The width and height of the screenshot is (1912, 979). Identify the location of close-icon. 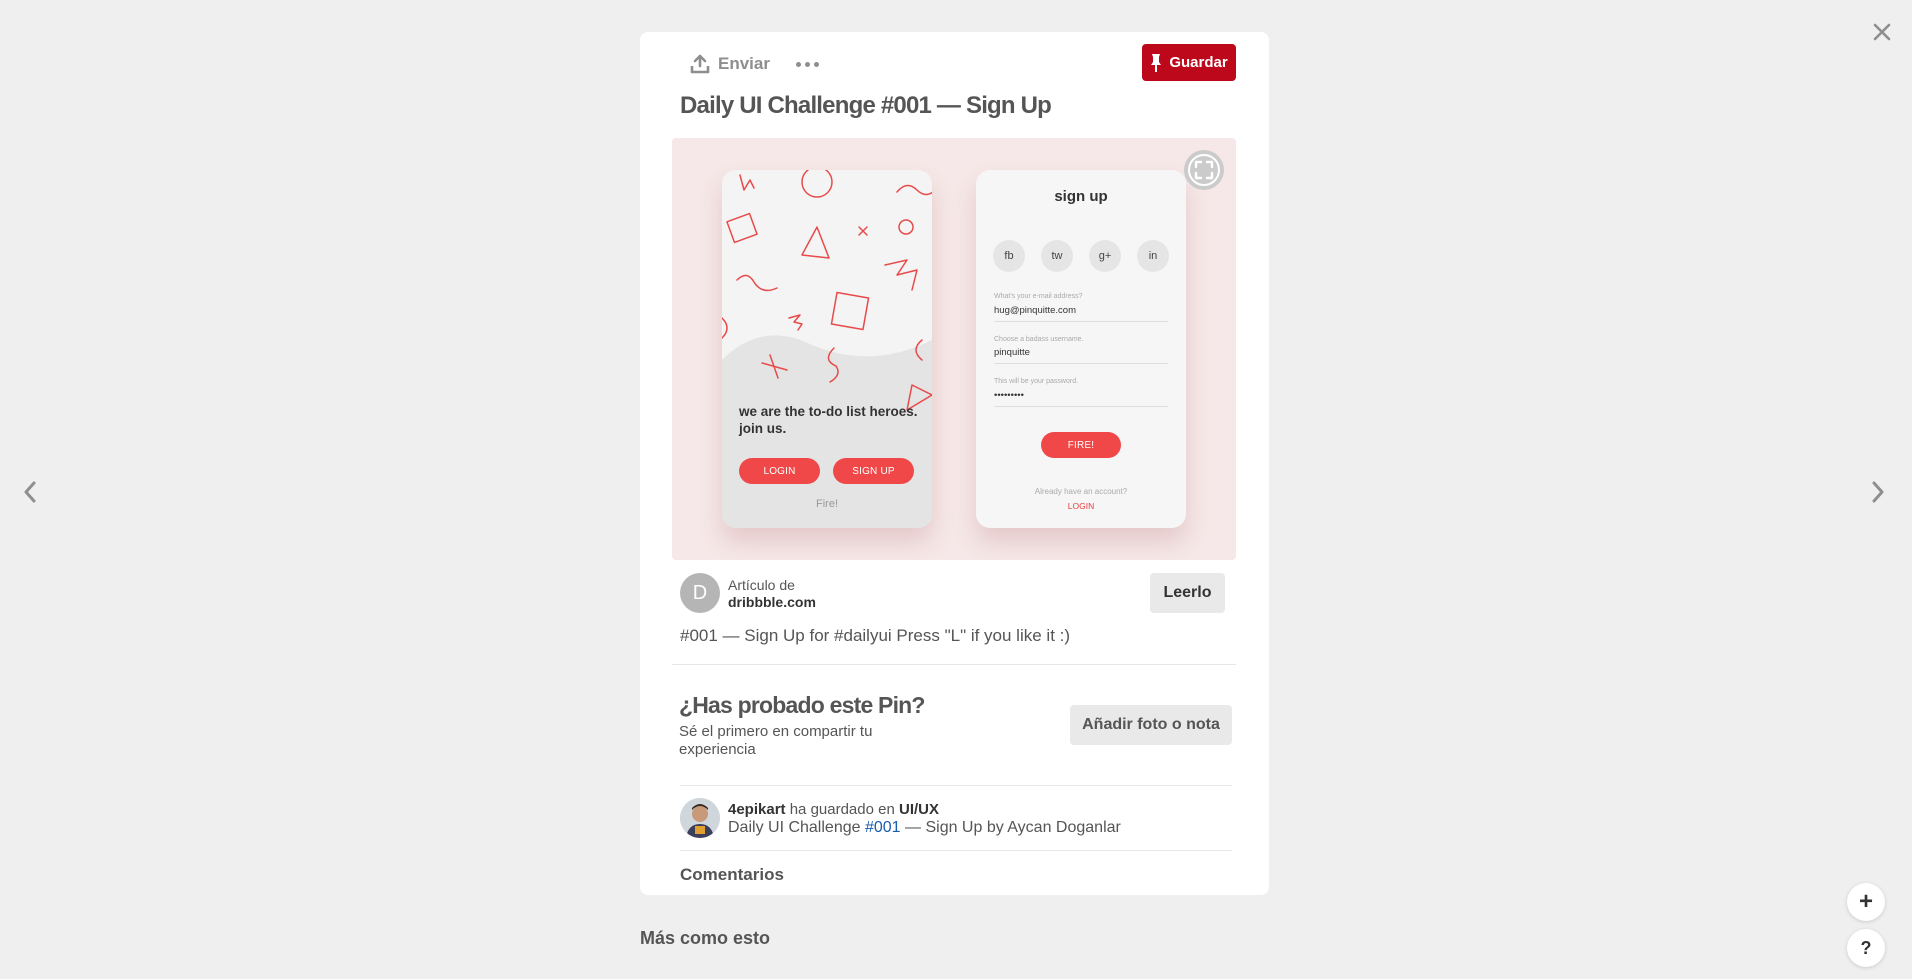
(1882, 32).